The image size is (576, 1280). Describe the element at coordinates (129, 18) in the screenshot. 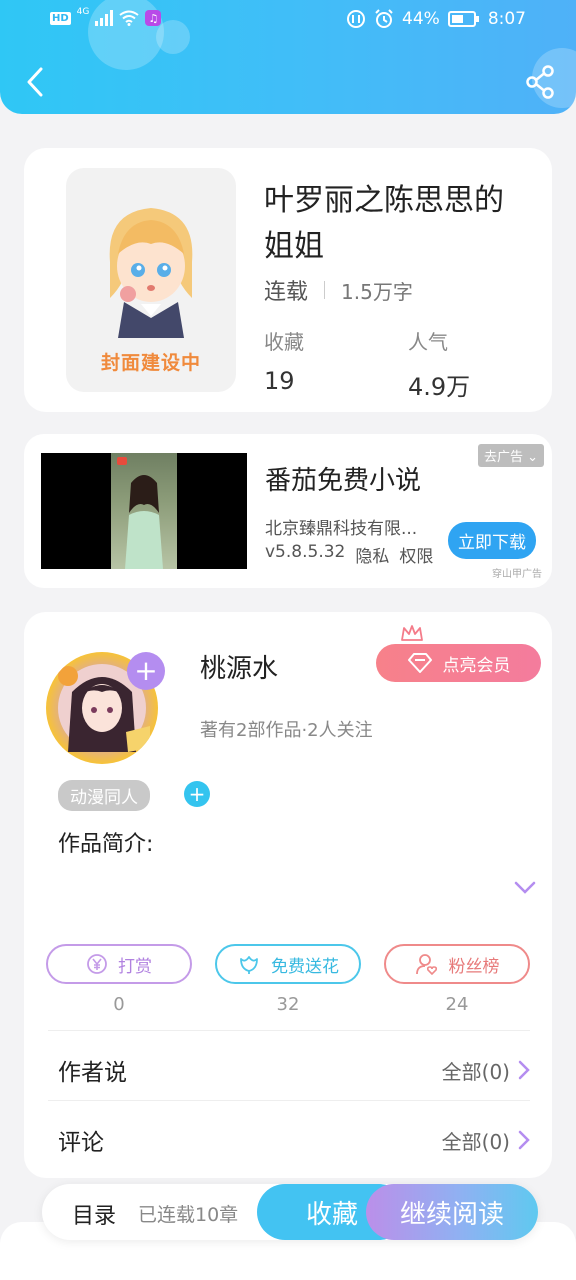

I see `wifi-icon` at that location.